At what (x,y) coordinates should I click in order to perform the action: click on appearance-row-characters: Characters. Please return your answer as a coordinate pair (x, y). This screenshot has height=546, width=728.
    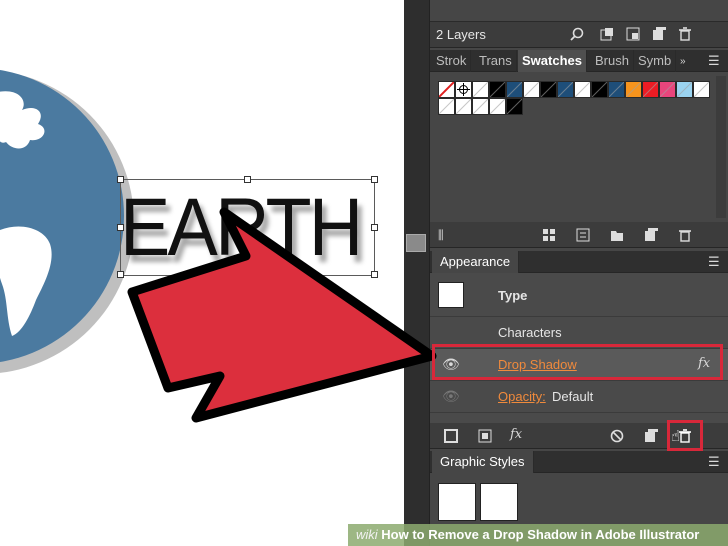
    Looking at the image, I should click on (579, 333).